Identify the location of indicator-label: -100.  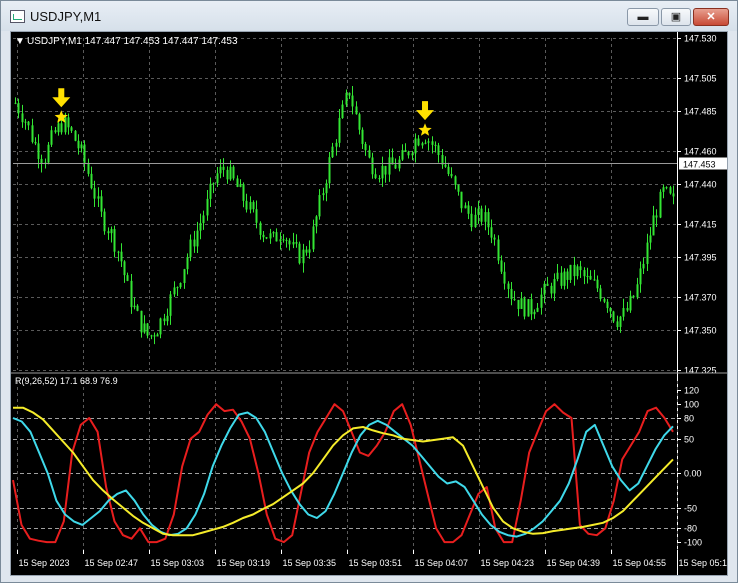
(693, 543).